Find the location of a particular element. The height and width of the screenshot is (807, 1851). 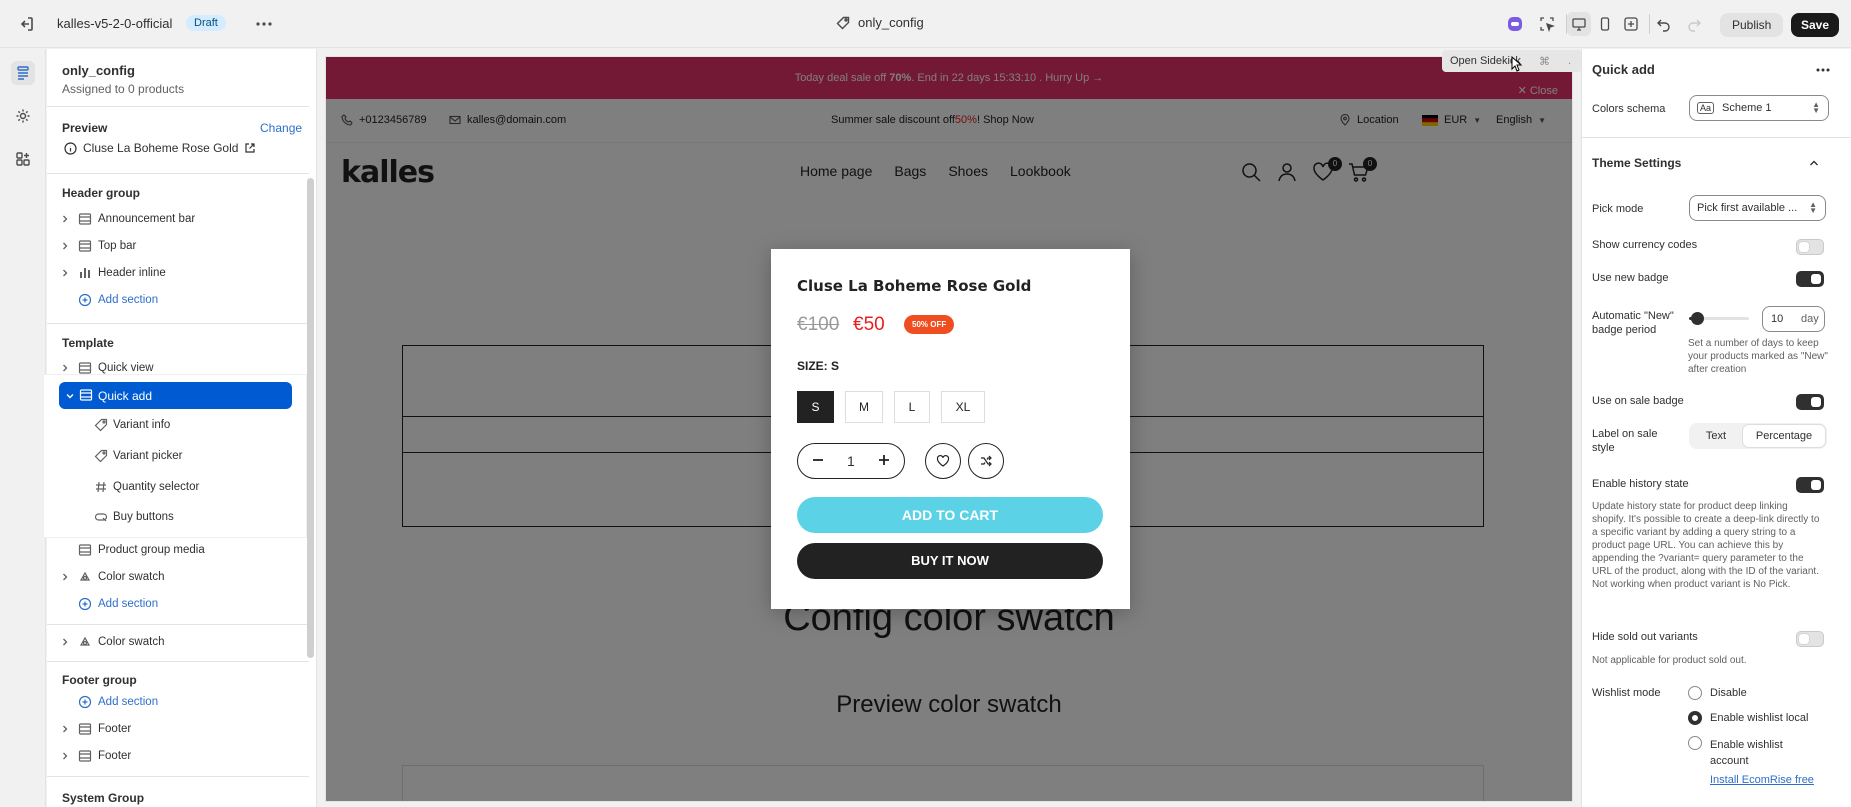

apps-icon is located at coordinates (23, 159).